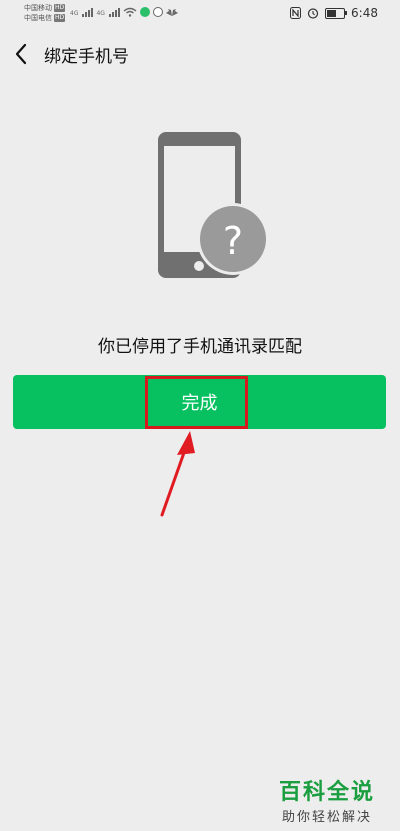 The image size is (400, 831). Describe the element at coordinates (233, 241) in the screenshot. I see `question-mark: ?` at that location.